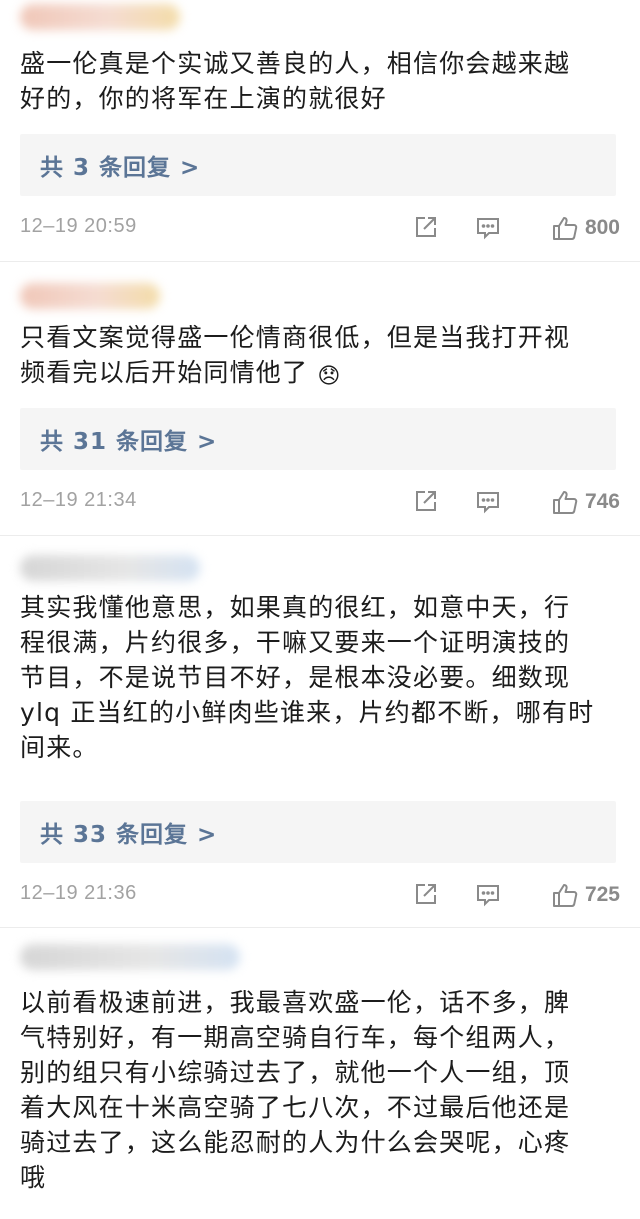 The width and height of the screenshot is (640, 1219). I want to click on replies-link: 共 31 条回复 >, so click(318, 439).